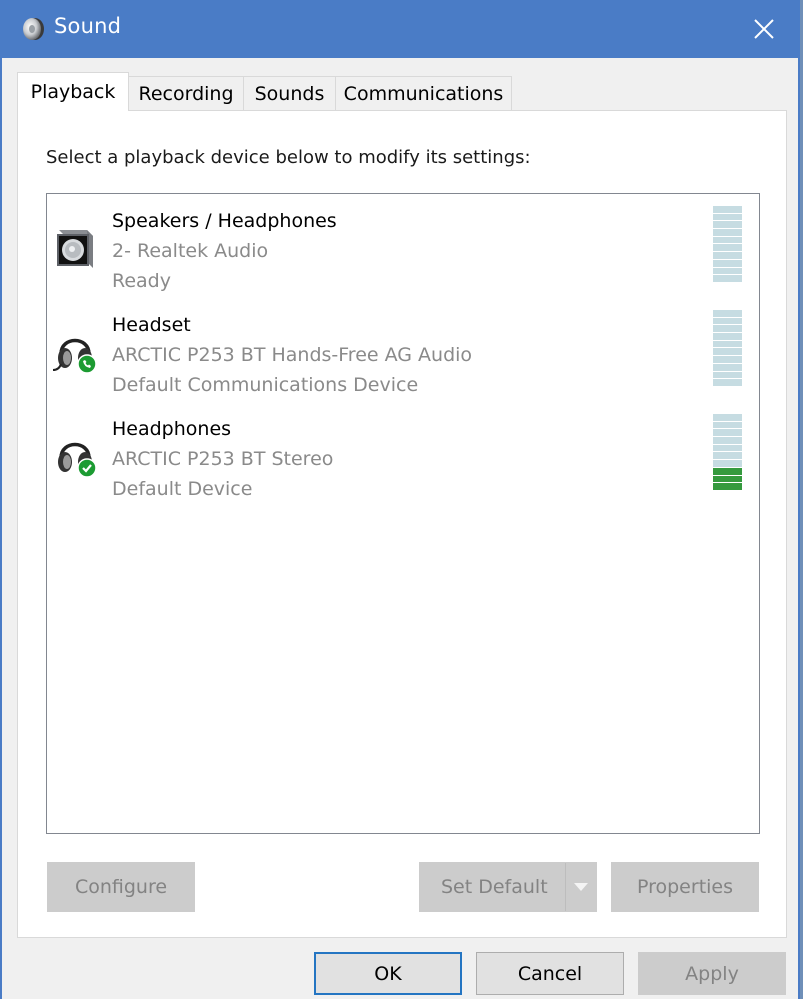  Describe the element at coordinates (400, 29) in the screenshot. I see `title-bar: Sound` at that location.